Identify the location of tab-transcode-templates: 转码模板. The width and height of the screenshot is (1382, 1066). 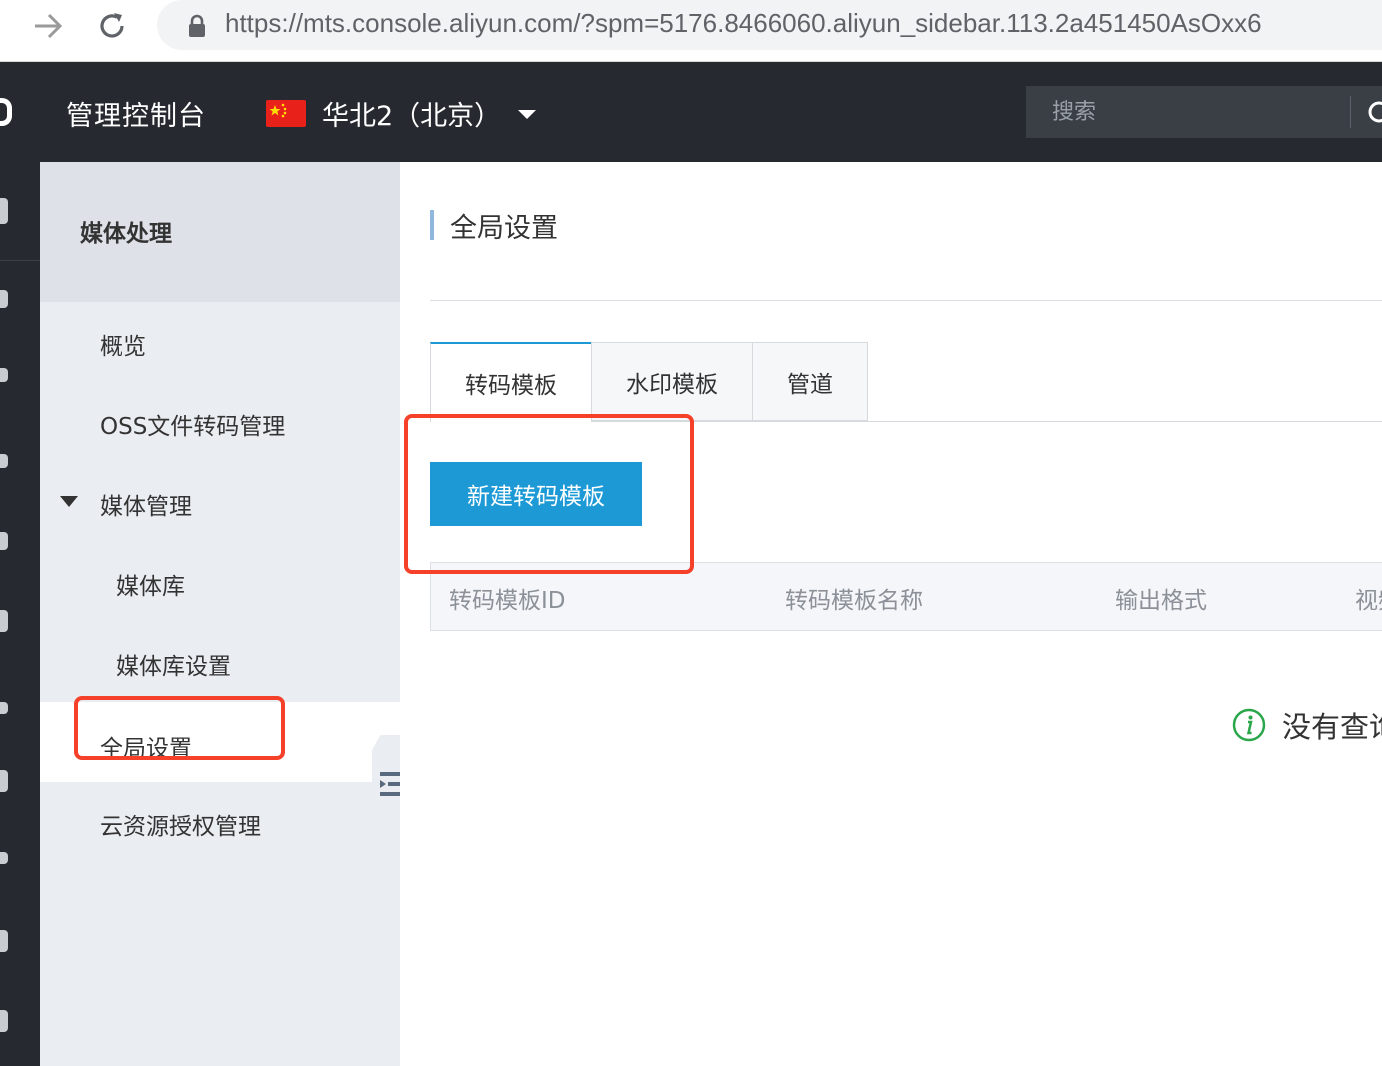
(511, 382).